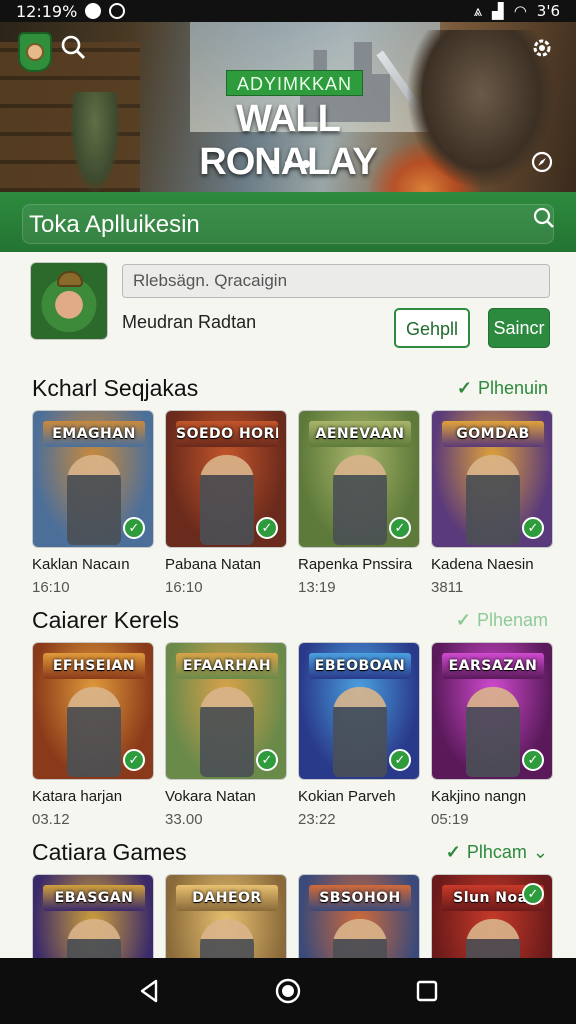 The image size is (576, 1024). I want to click on game-name: Katara harjan, so click(77, 796).